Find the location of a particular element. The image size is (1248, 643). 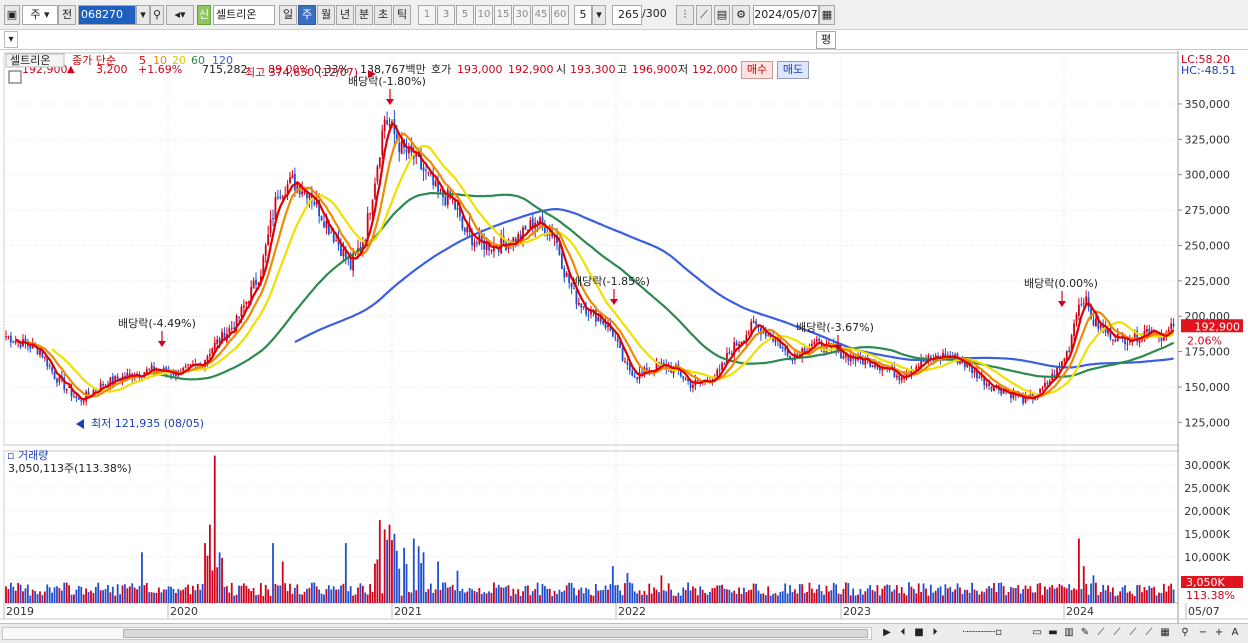

interval-tab: 5 is located at coordinates (465, 15).